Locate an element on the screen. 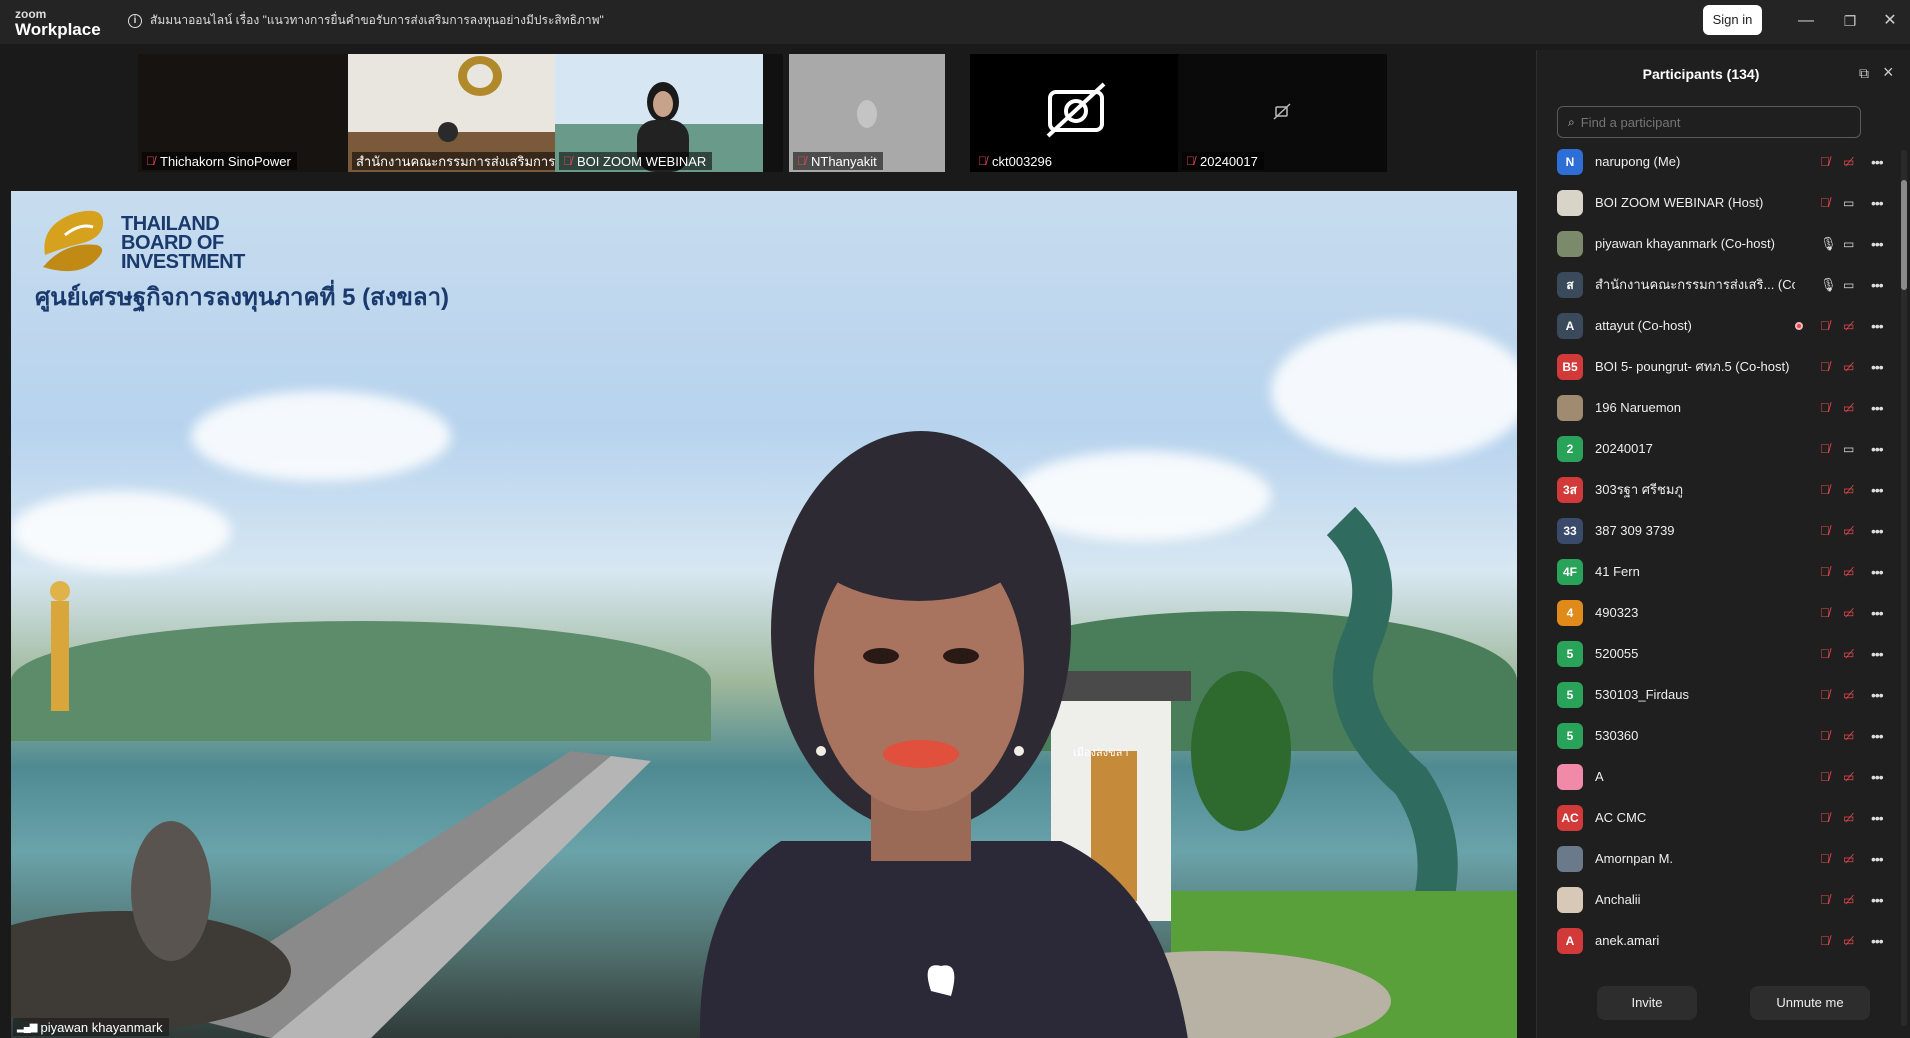  participant-row: 33 387 309 3739 🎙̸ ▭̸ ••• is located at coordinates (1717, 530).